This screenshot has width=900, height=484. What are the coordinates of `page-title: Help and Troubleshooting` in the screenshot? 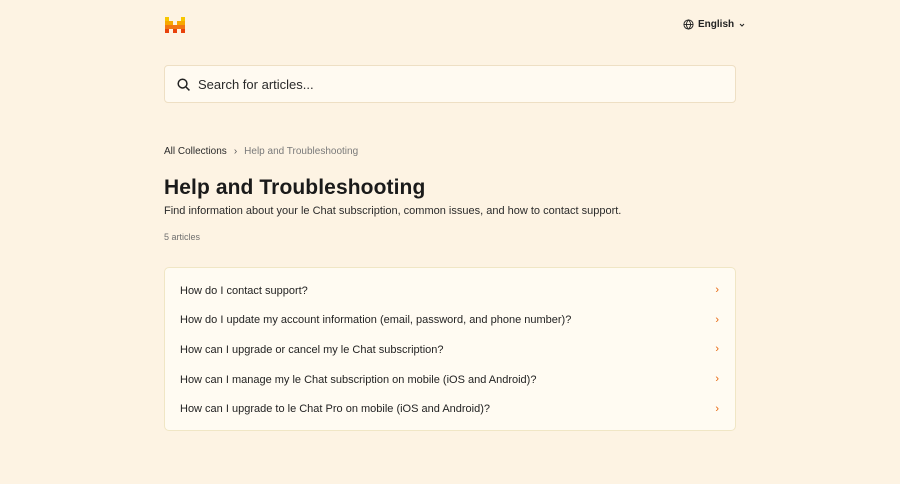 It's located at (295, 187).